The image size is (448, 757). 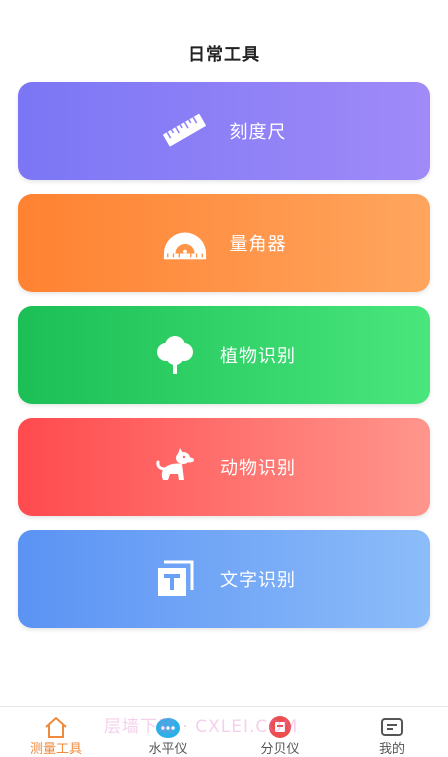 What do you see at coordinates (258, 468) in the screenshot?
I see `animal-recognition-label: 动物识别` at bounding box center [258, 468].